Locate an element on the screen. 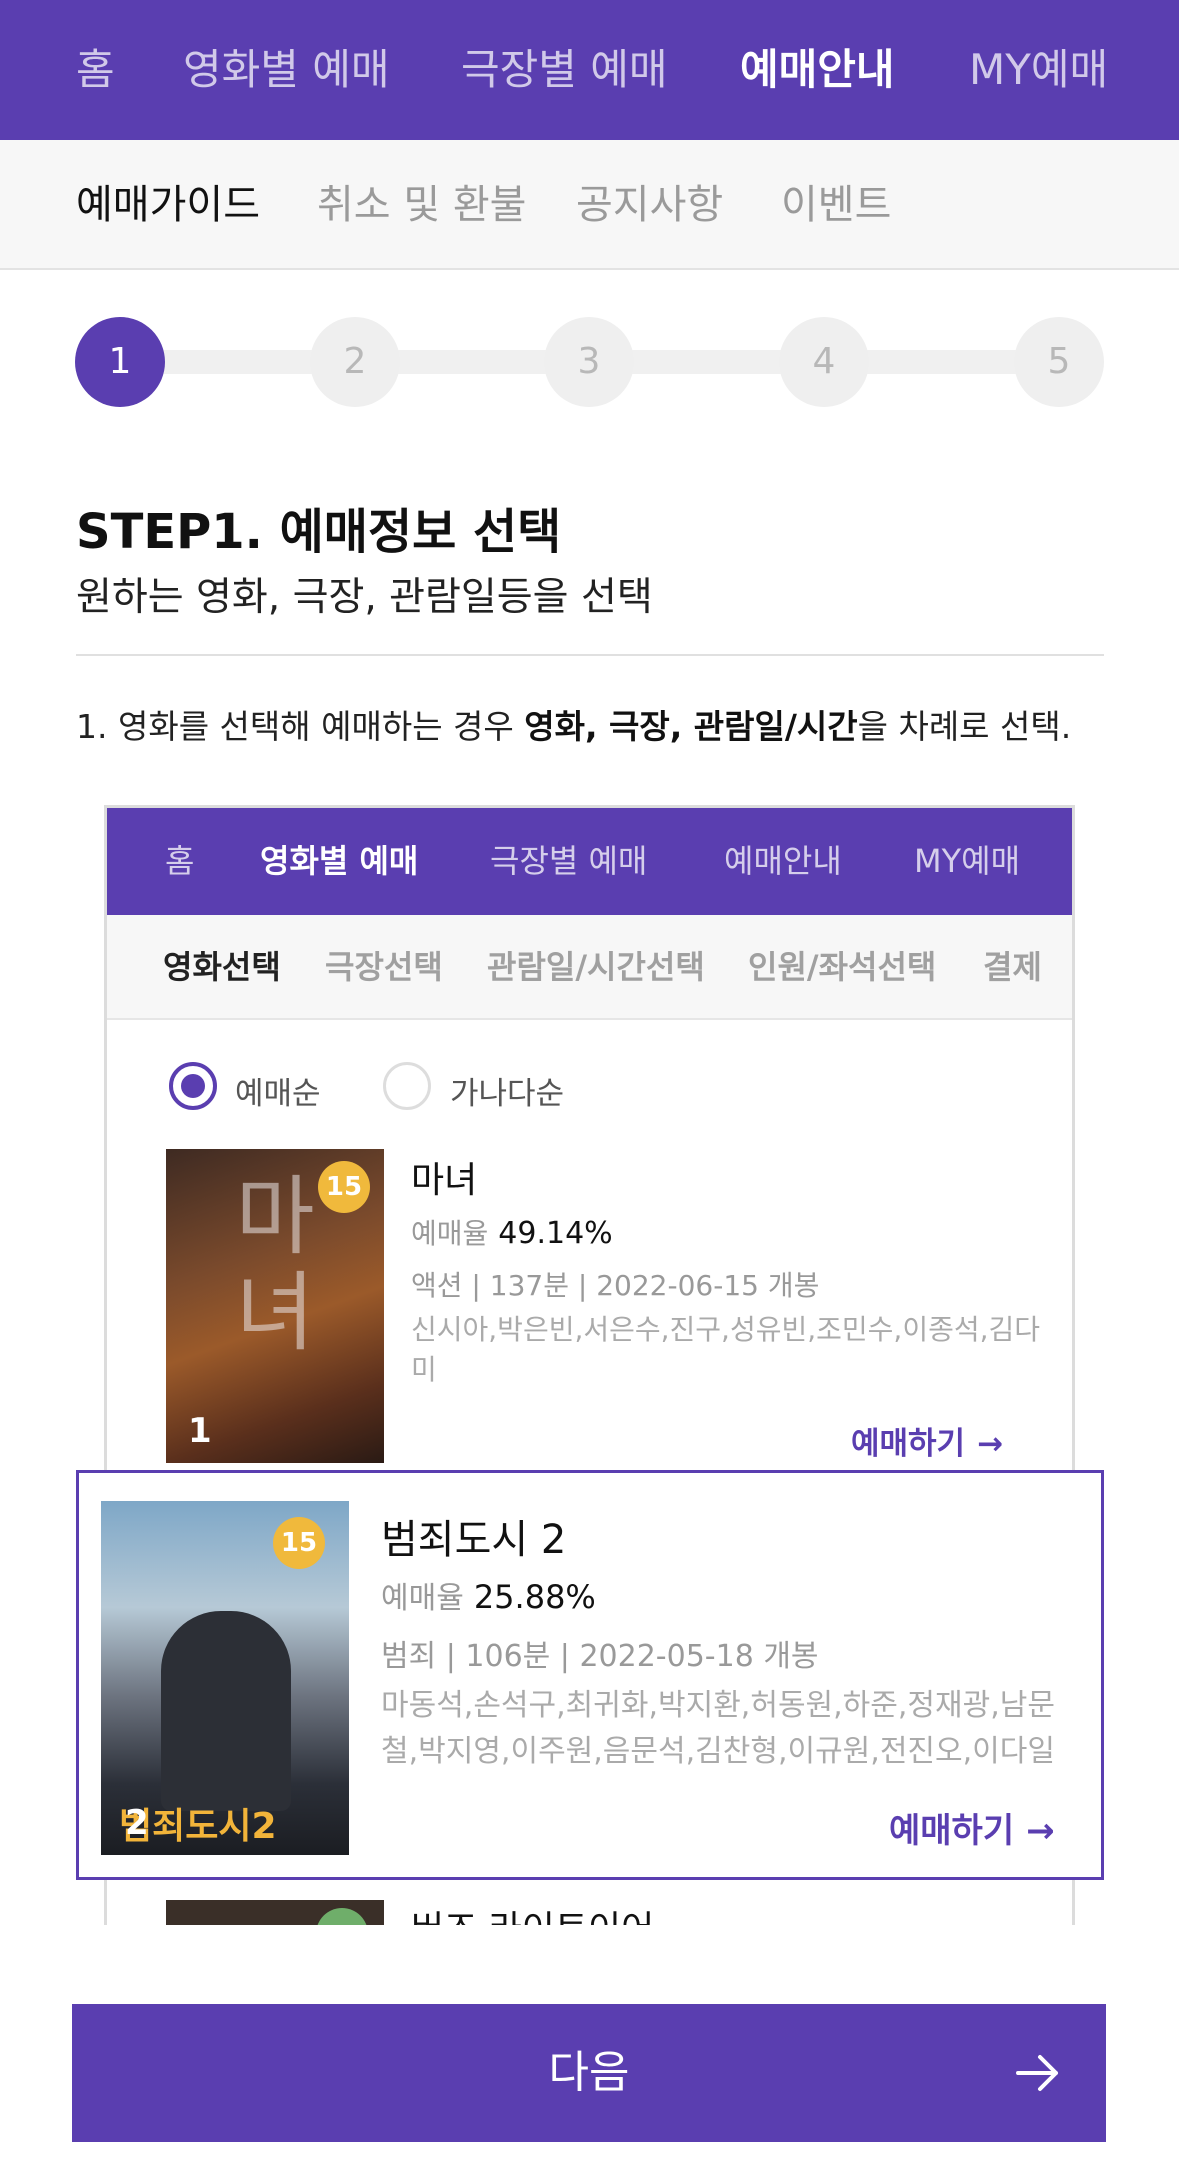  movie-poster is located at coordinates (275, 1912).